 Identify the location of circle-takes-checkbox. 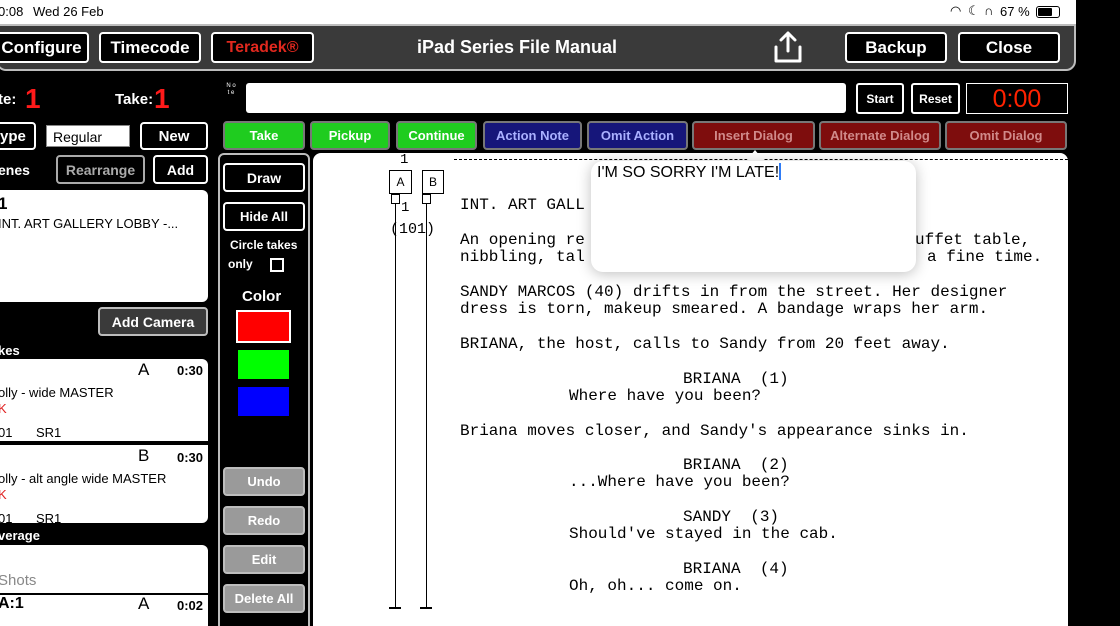
(277, 265).